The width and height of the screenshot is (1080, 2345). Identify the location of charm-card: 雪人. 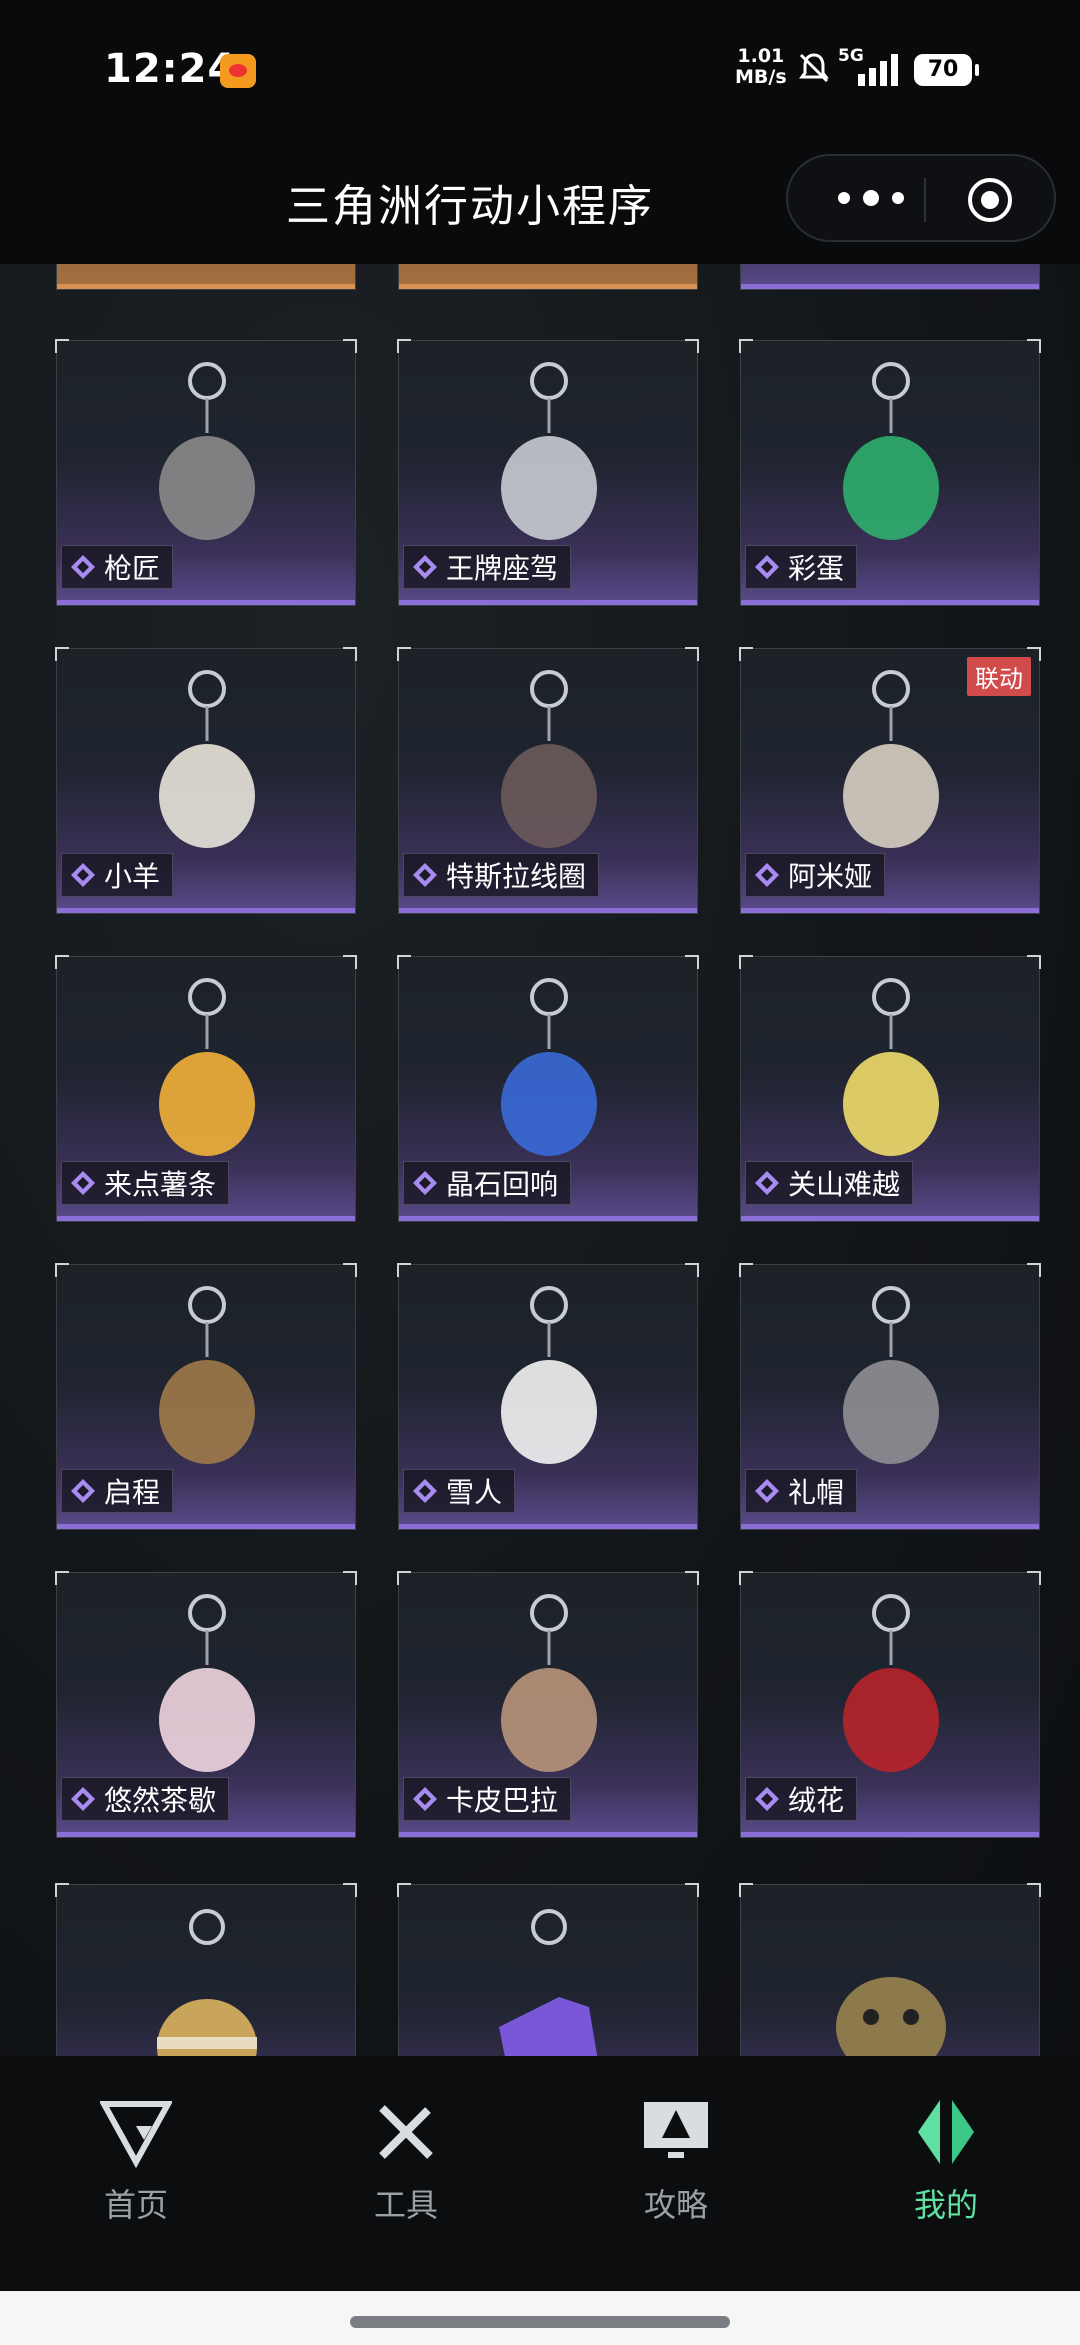
(548, 1396).